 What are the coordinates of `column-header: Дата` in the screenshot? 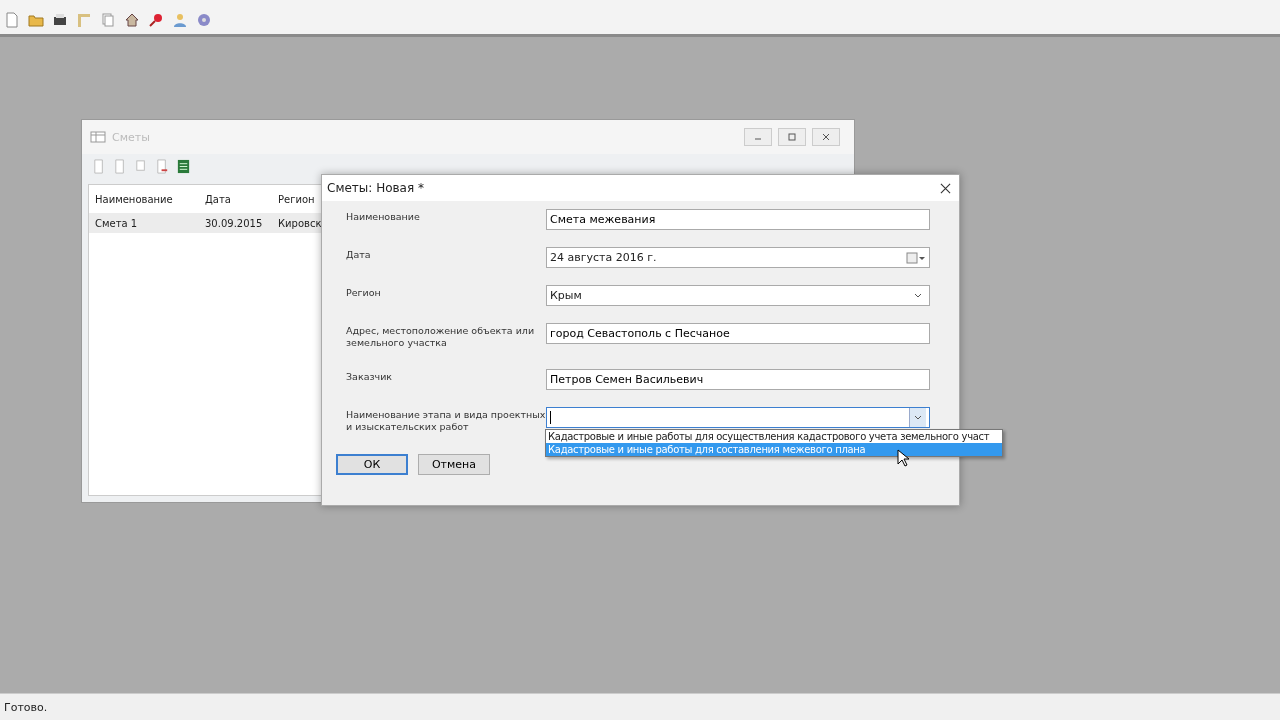 It's located at (241, 199).